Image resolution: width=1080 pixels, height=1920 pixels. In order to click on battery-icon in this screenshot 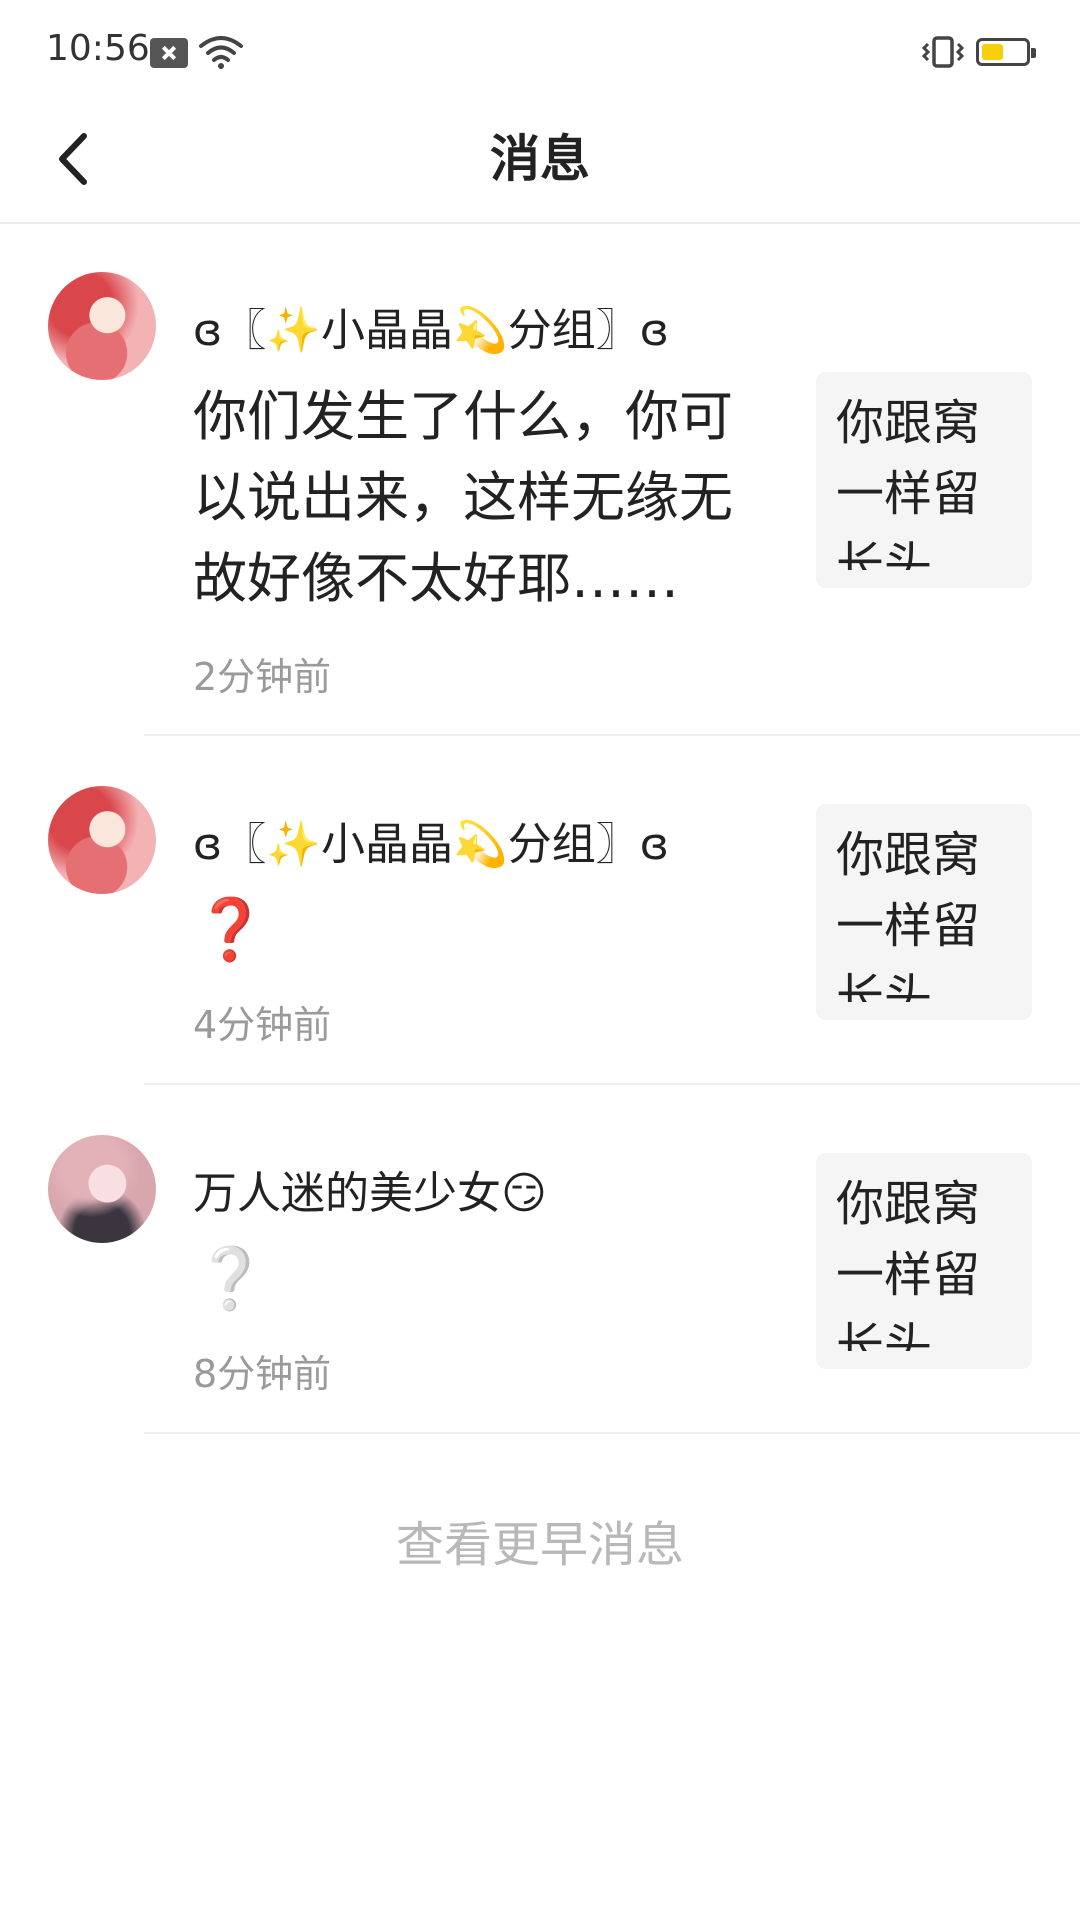, I will do `click(1006, 52)`.